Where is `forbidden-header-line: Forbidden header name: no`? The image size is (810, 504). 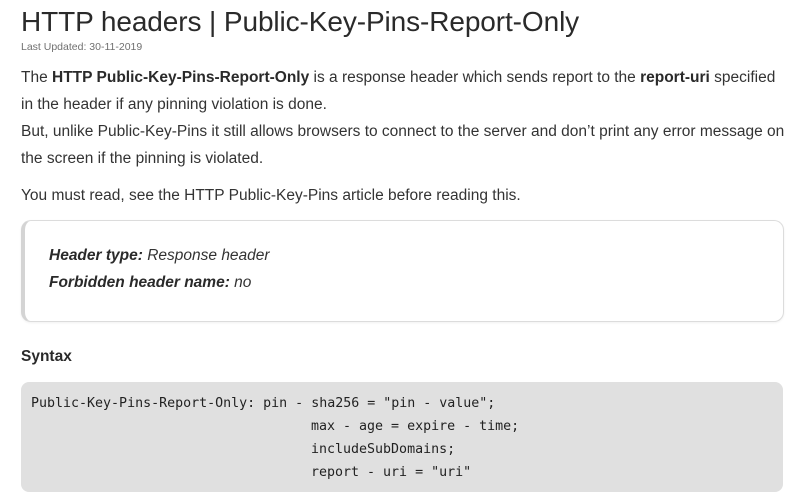 forbidden-header-line: Forbidden header name: no is located at coordinates (150, 283).